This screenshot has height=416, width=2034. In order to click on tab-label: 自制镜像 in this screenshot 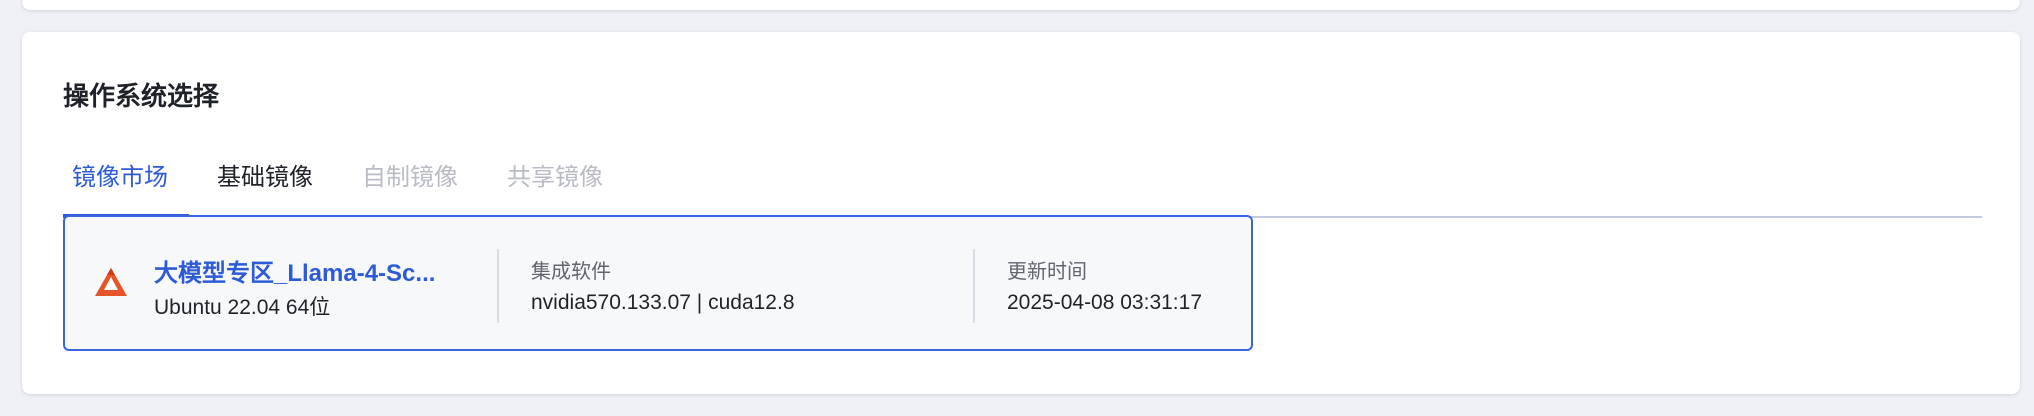, I will do `click(410, 177)`.